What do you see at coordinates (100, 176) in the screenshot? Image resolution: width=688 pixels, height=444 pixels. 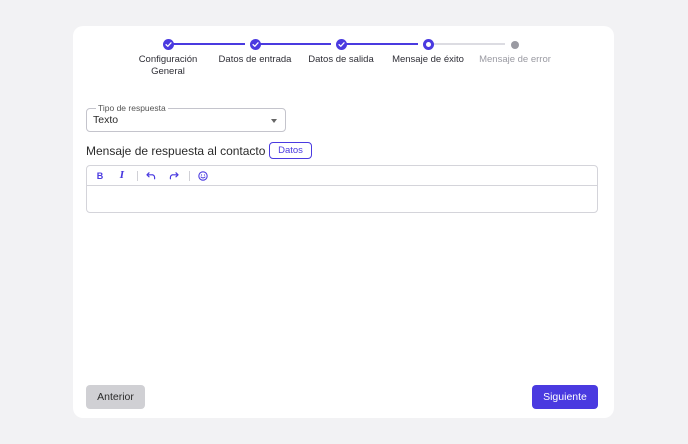 I see `bold-icon: B` at bounding box center [100, 176].